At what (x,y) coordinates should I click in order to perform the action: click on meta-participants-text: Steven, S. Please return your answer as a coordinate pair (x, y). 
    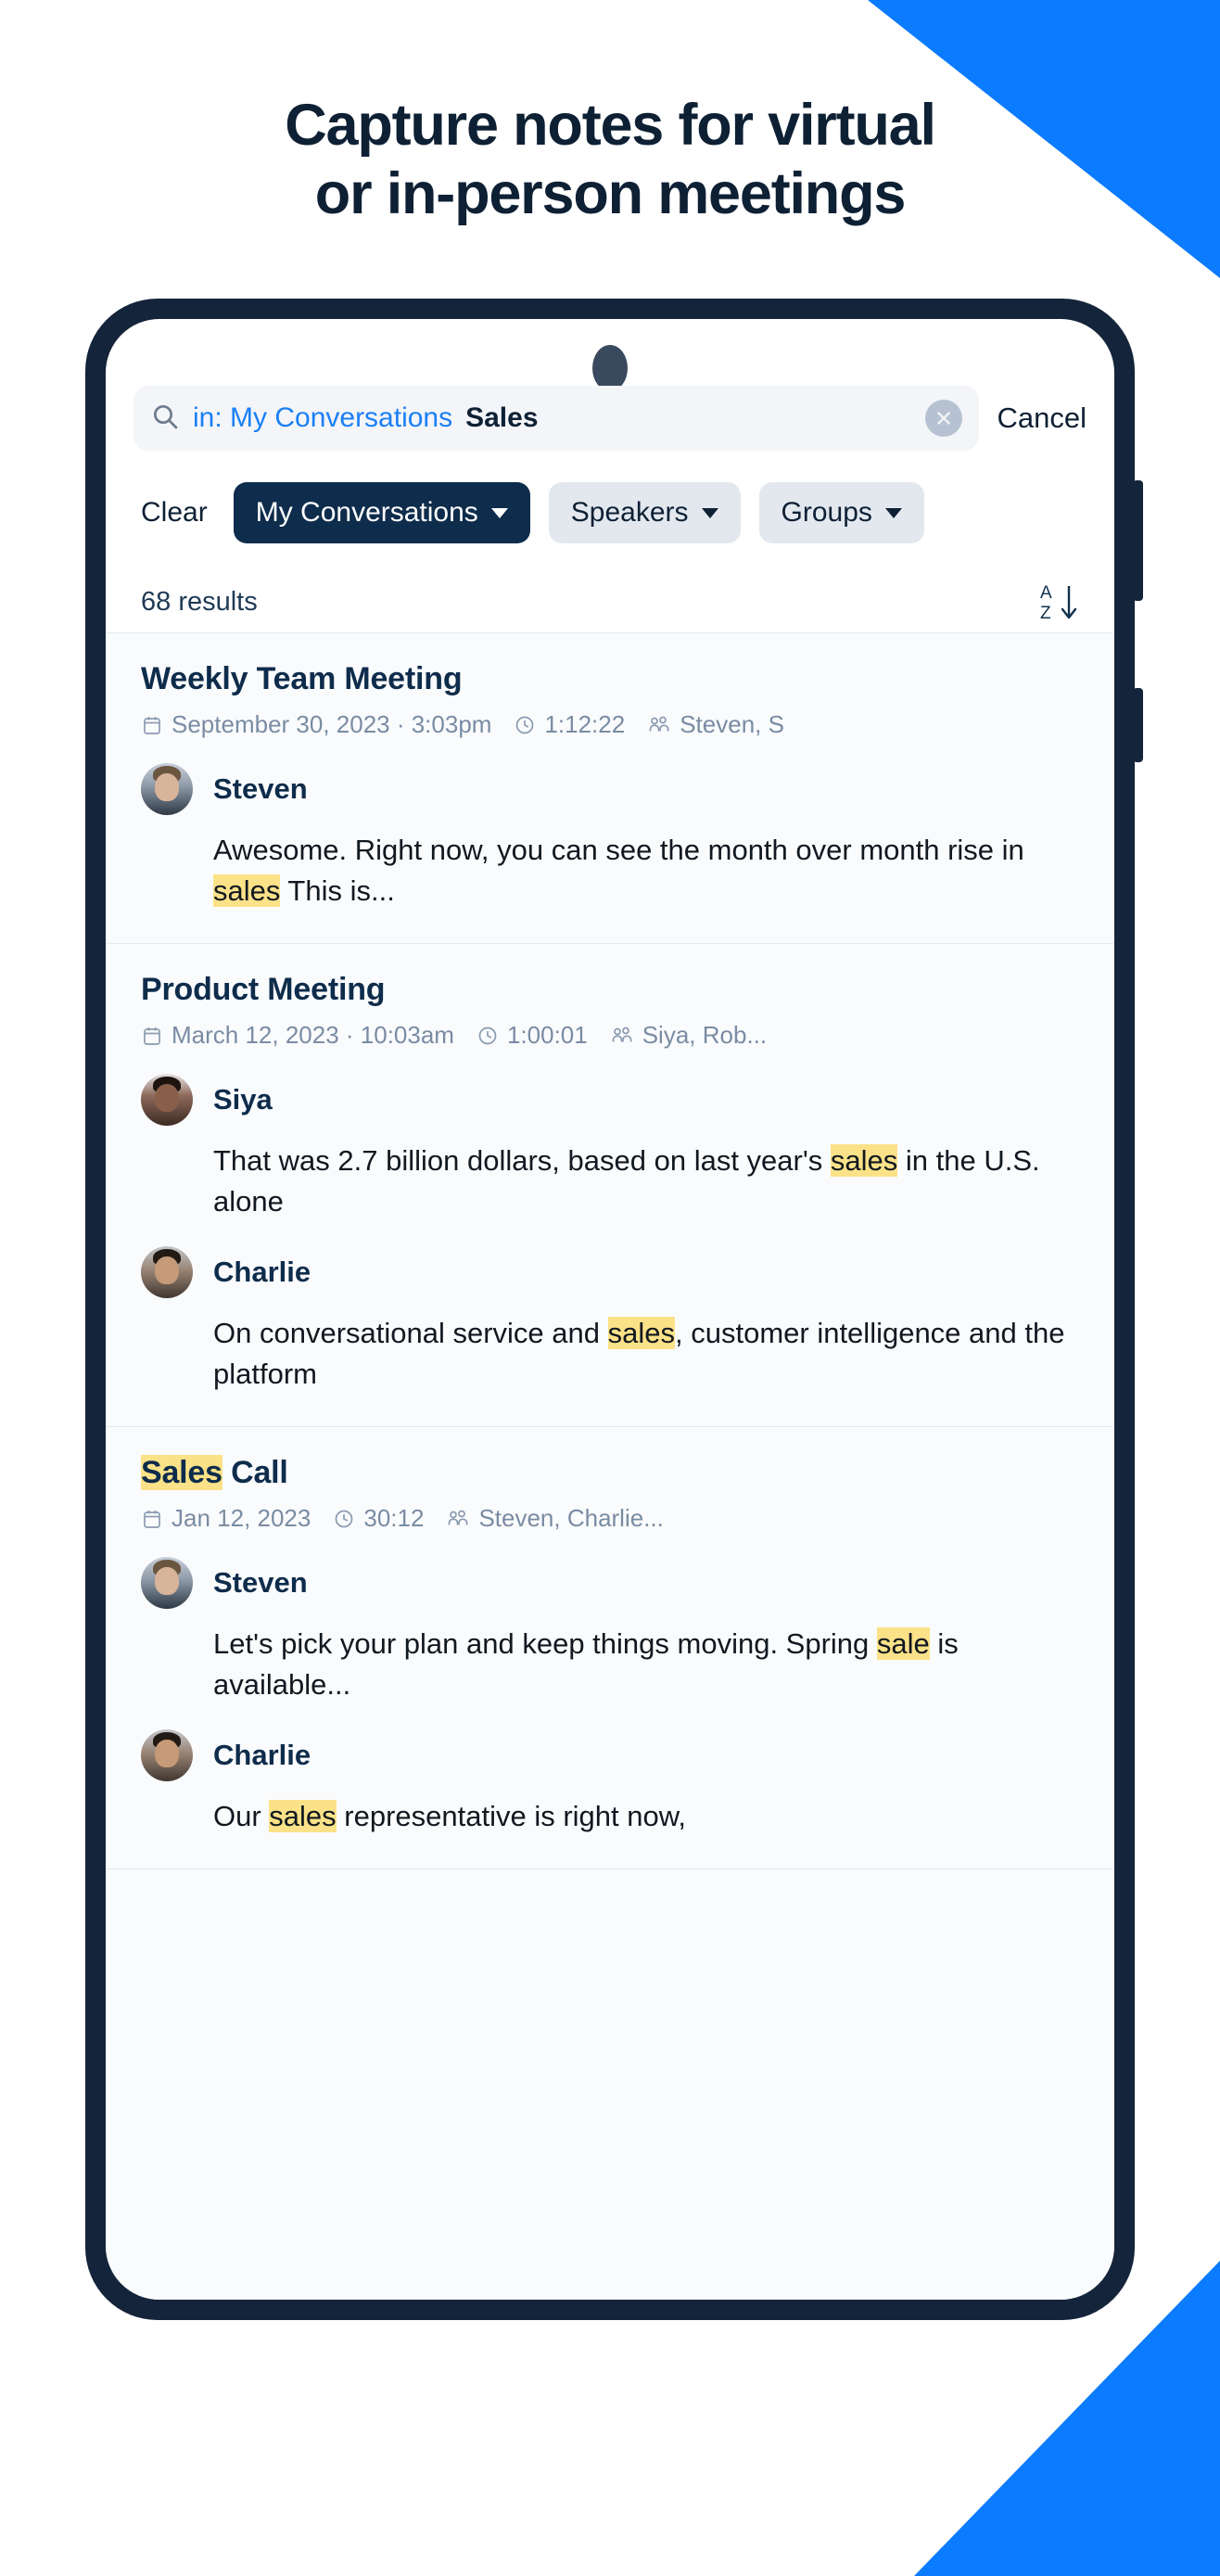
    Looking at the image, I should click on (732, 724).